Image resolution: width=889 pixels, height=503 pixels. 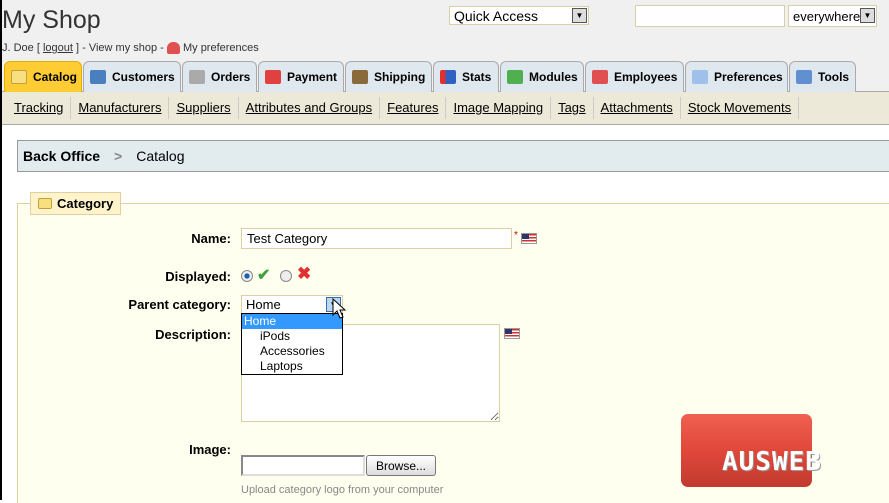 I want to click on quick-access-value: Quick Access, so click(x=496, y=16).